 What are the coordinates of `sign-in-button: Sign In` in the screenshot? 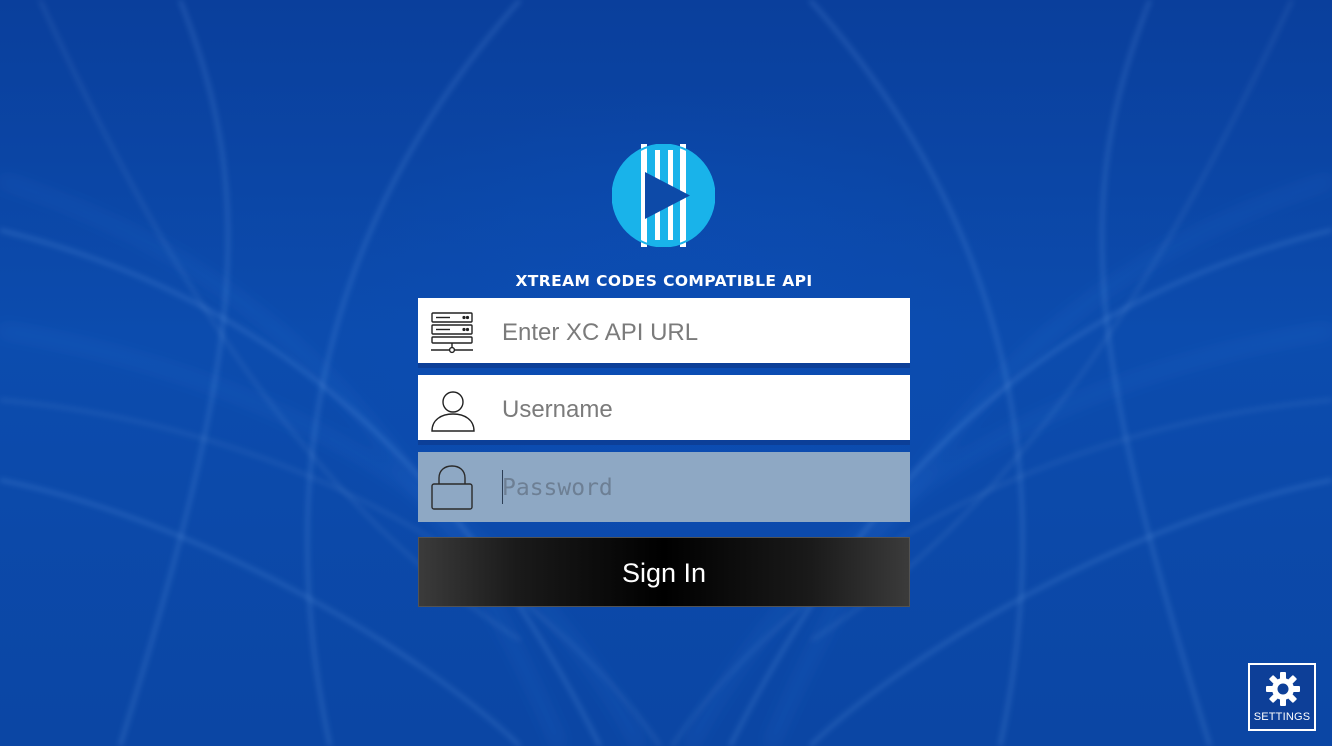 It's located at (664, 572).